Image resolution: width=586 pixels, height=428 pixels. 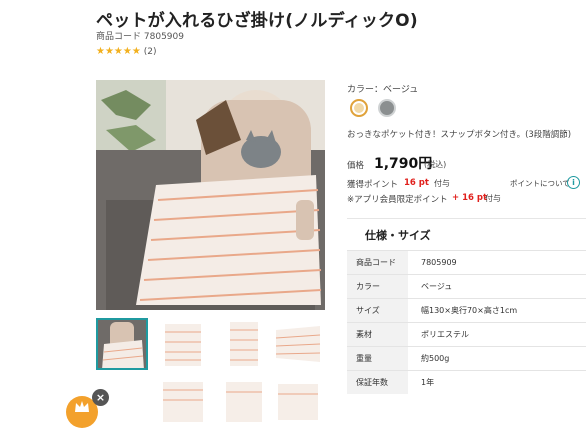 What do you see at coordinates (118, 51) in the screenshot?
I see `rating-stars-icon: ★★★★★` at bounding box center [118, 51].